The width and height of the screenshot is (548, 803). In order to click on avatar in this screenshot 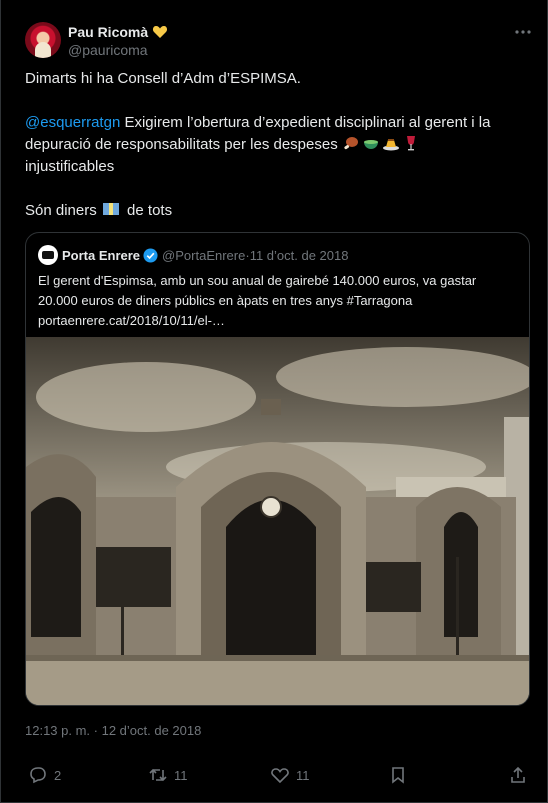, I will do `click(43, 40)`.